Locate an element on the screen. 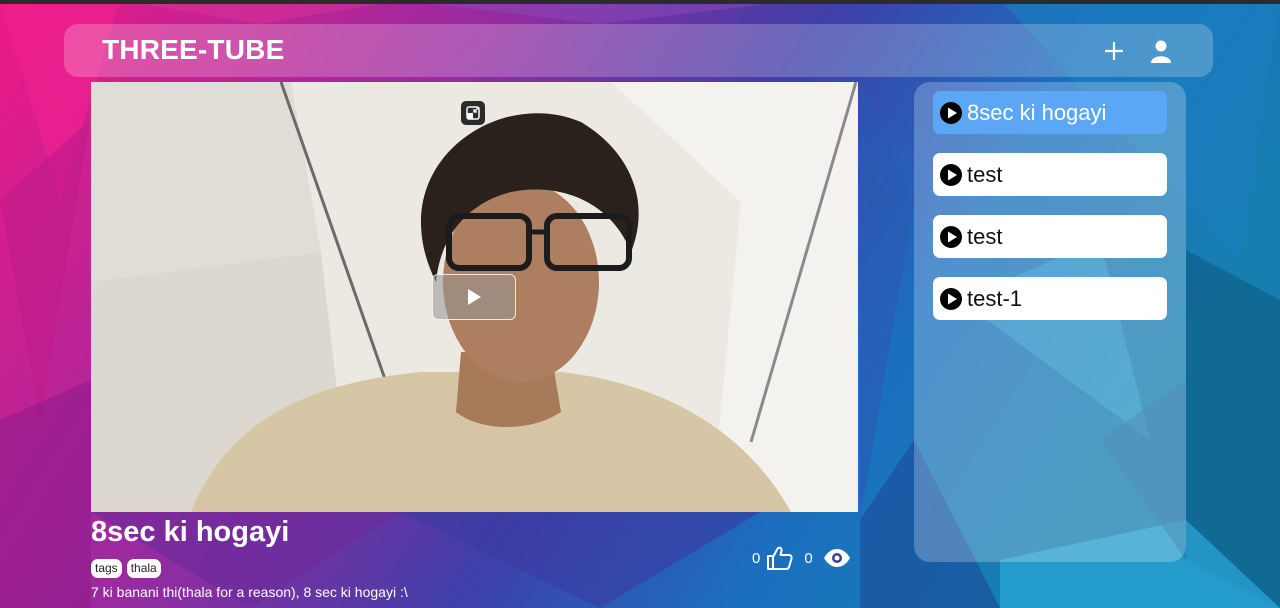 Image resolution: width=1280 pixels, height=608 pixels. picture-in-picture-icon is located at coordinates (473, 113).